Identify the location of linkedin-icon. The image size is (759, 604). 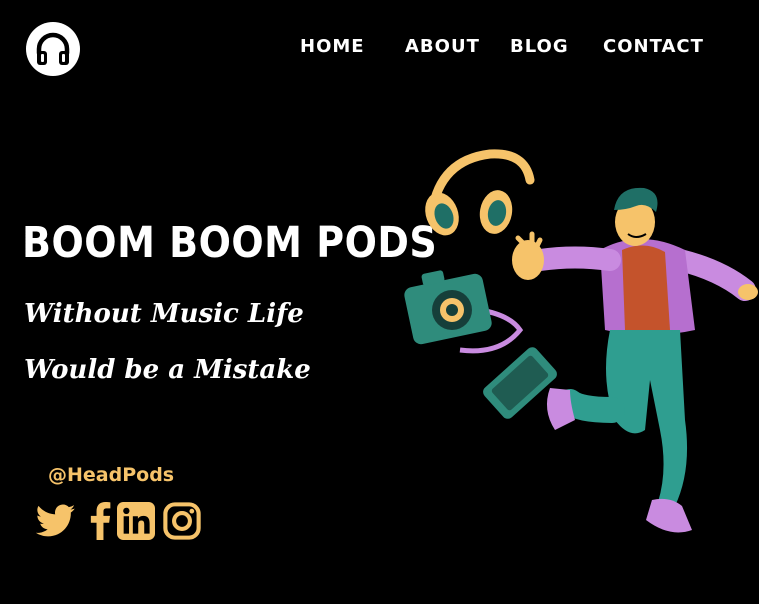
(136, 521).